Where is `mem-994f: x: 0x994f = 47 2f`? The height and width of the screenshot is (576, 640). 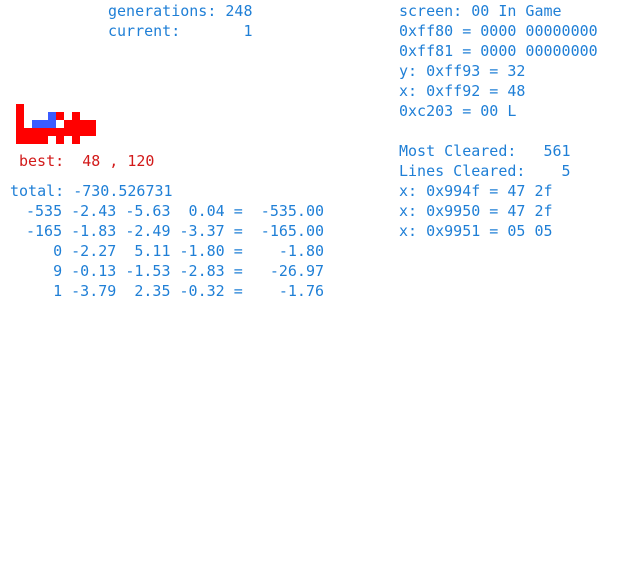
mem-994f: x: 0x994f = 47 2f is located at coordinates (476, 191).